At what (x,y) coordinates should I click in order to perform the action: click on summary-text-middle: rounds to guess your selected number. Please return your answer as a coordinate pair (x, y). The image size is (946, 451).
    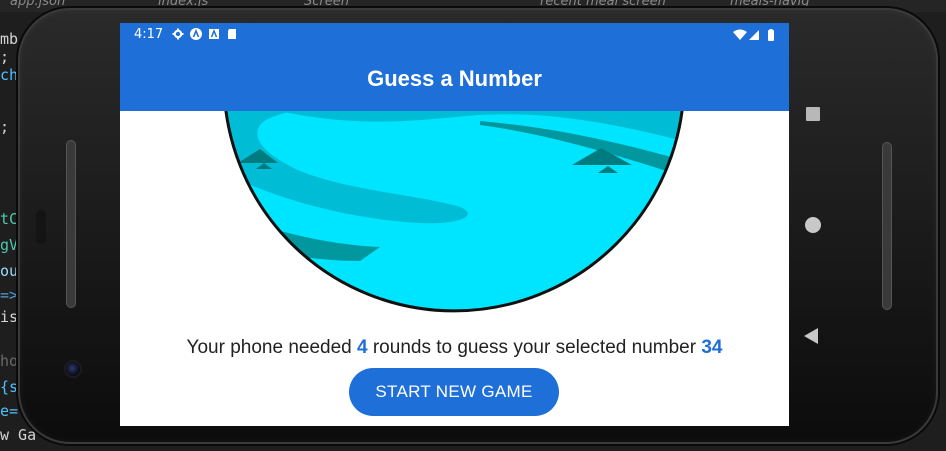
    Looking at the image, I should click on (534, 347).